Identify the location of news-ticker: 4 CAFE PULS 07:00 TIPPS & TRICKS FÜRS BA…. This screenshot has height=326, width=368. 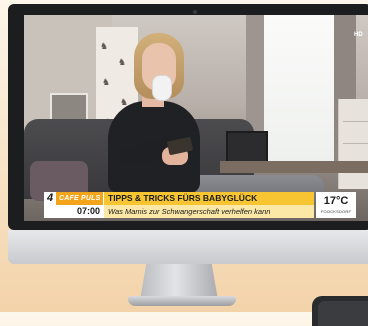
(200, 205).